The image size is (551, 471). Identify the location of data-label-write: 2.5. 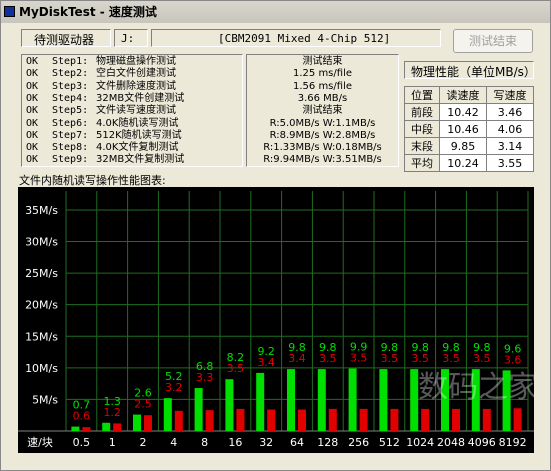
(143, 404).